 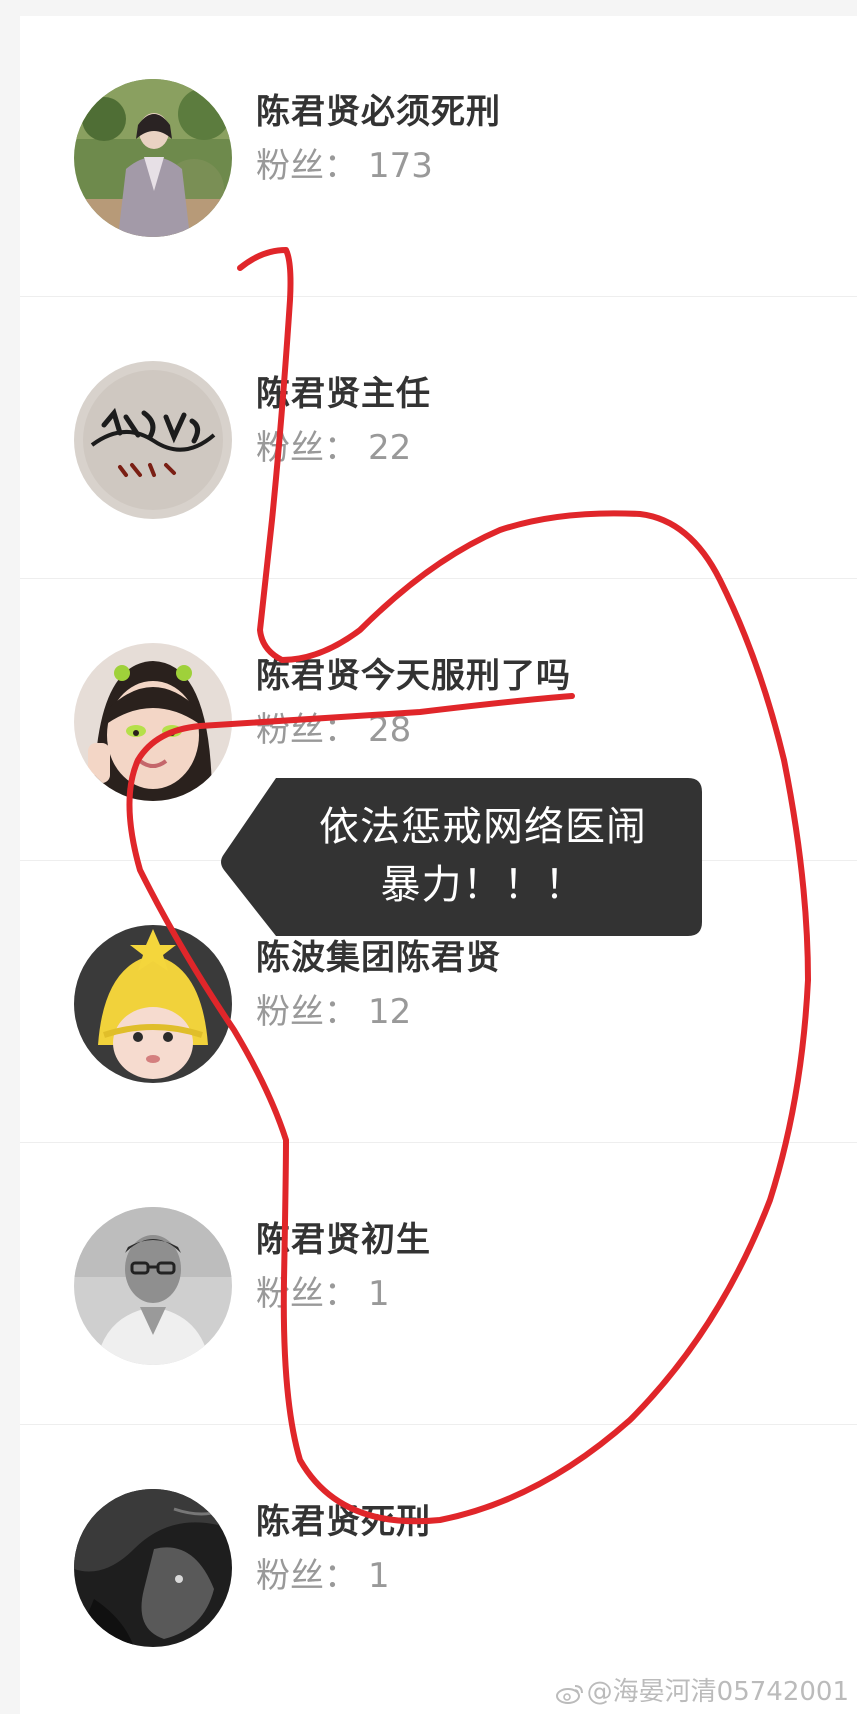 I want to click on fans-count-row: 粉丝： 12, so click(x=333, y=1008).